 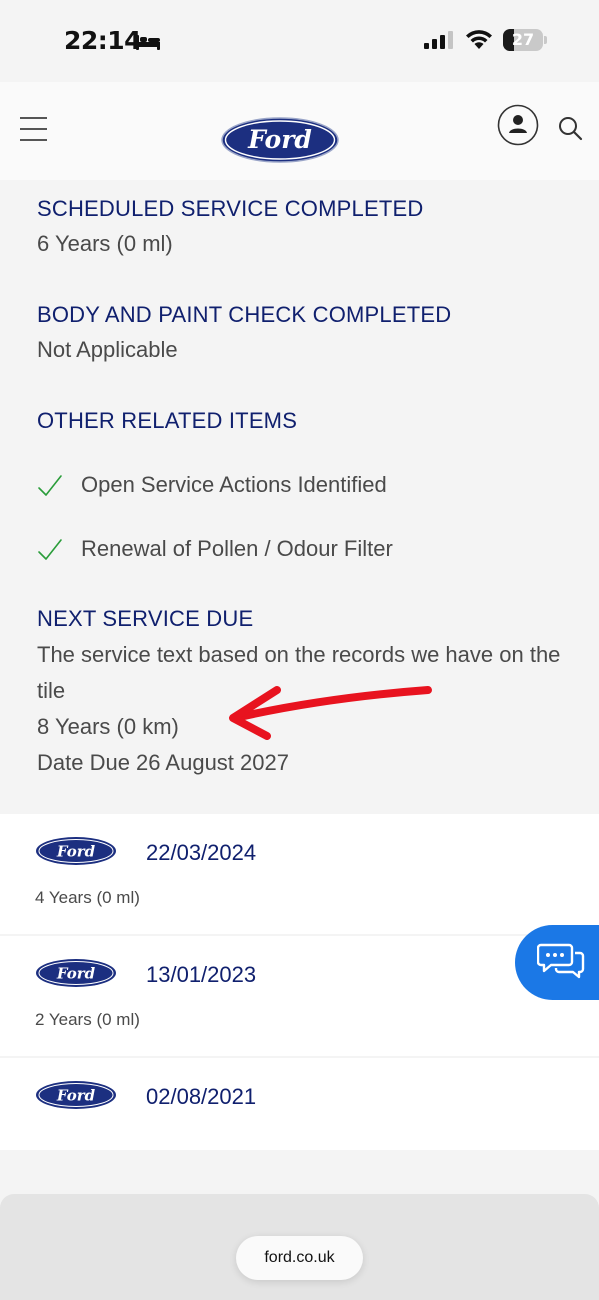 What do you see at coordinates (167, 420) in the screenshot?
I see `other-items-heading: OTHER RELATED ITEMS` at bounding box center [167, 420].